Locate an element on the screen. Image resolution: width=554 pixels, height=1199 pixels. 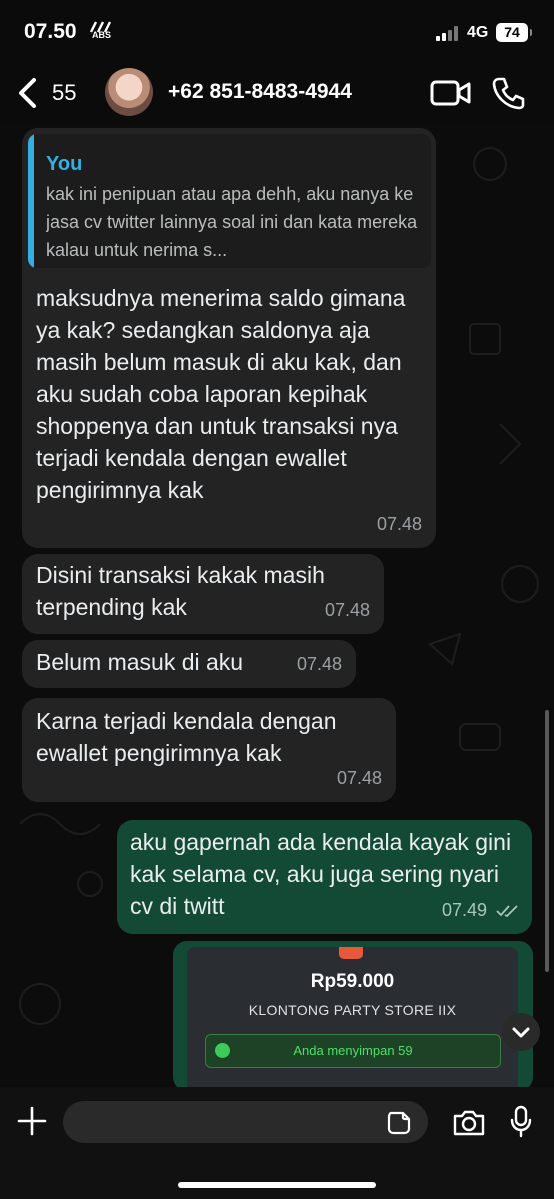
status-bar: 07.50 ABS 4G 74 is located at coordinates (277, 31).